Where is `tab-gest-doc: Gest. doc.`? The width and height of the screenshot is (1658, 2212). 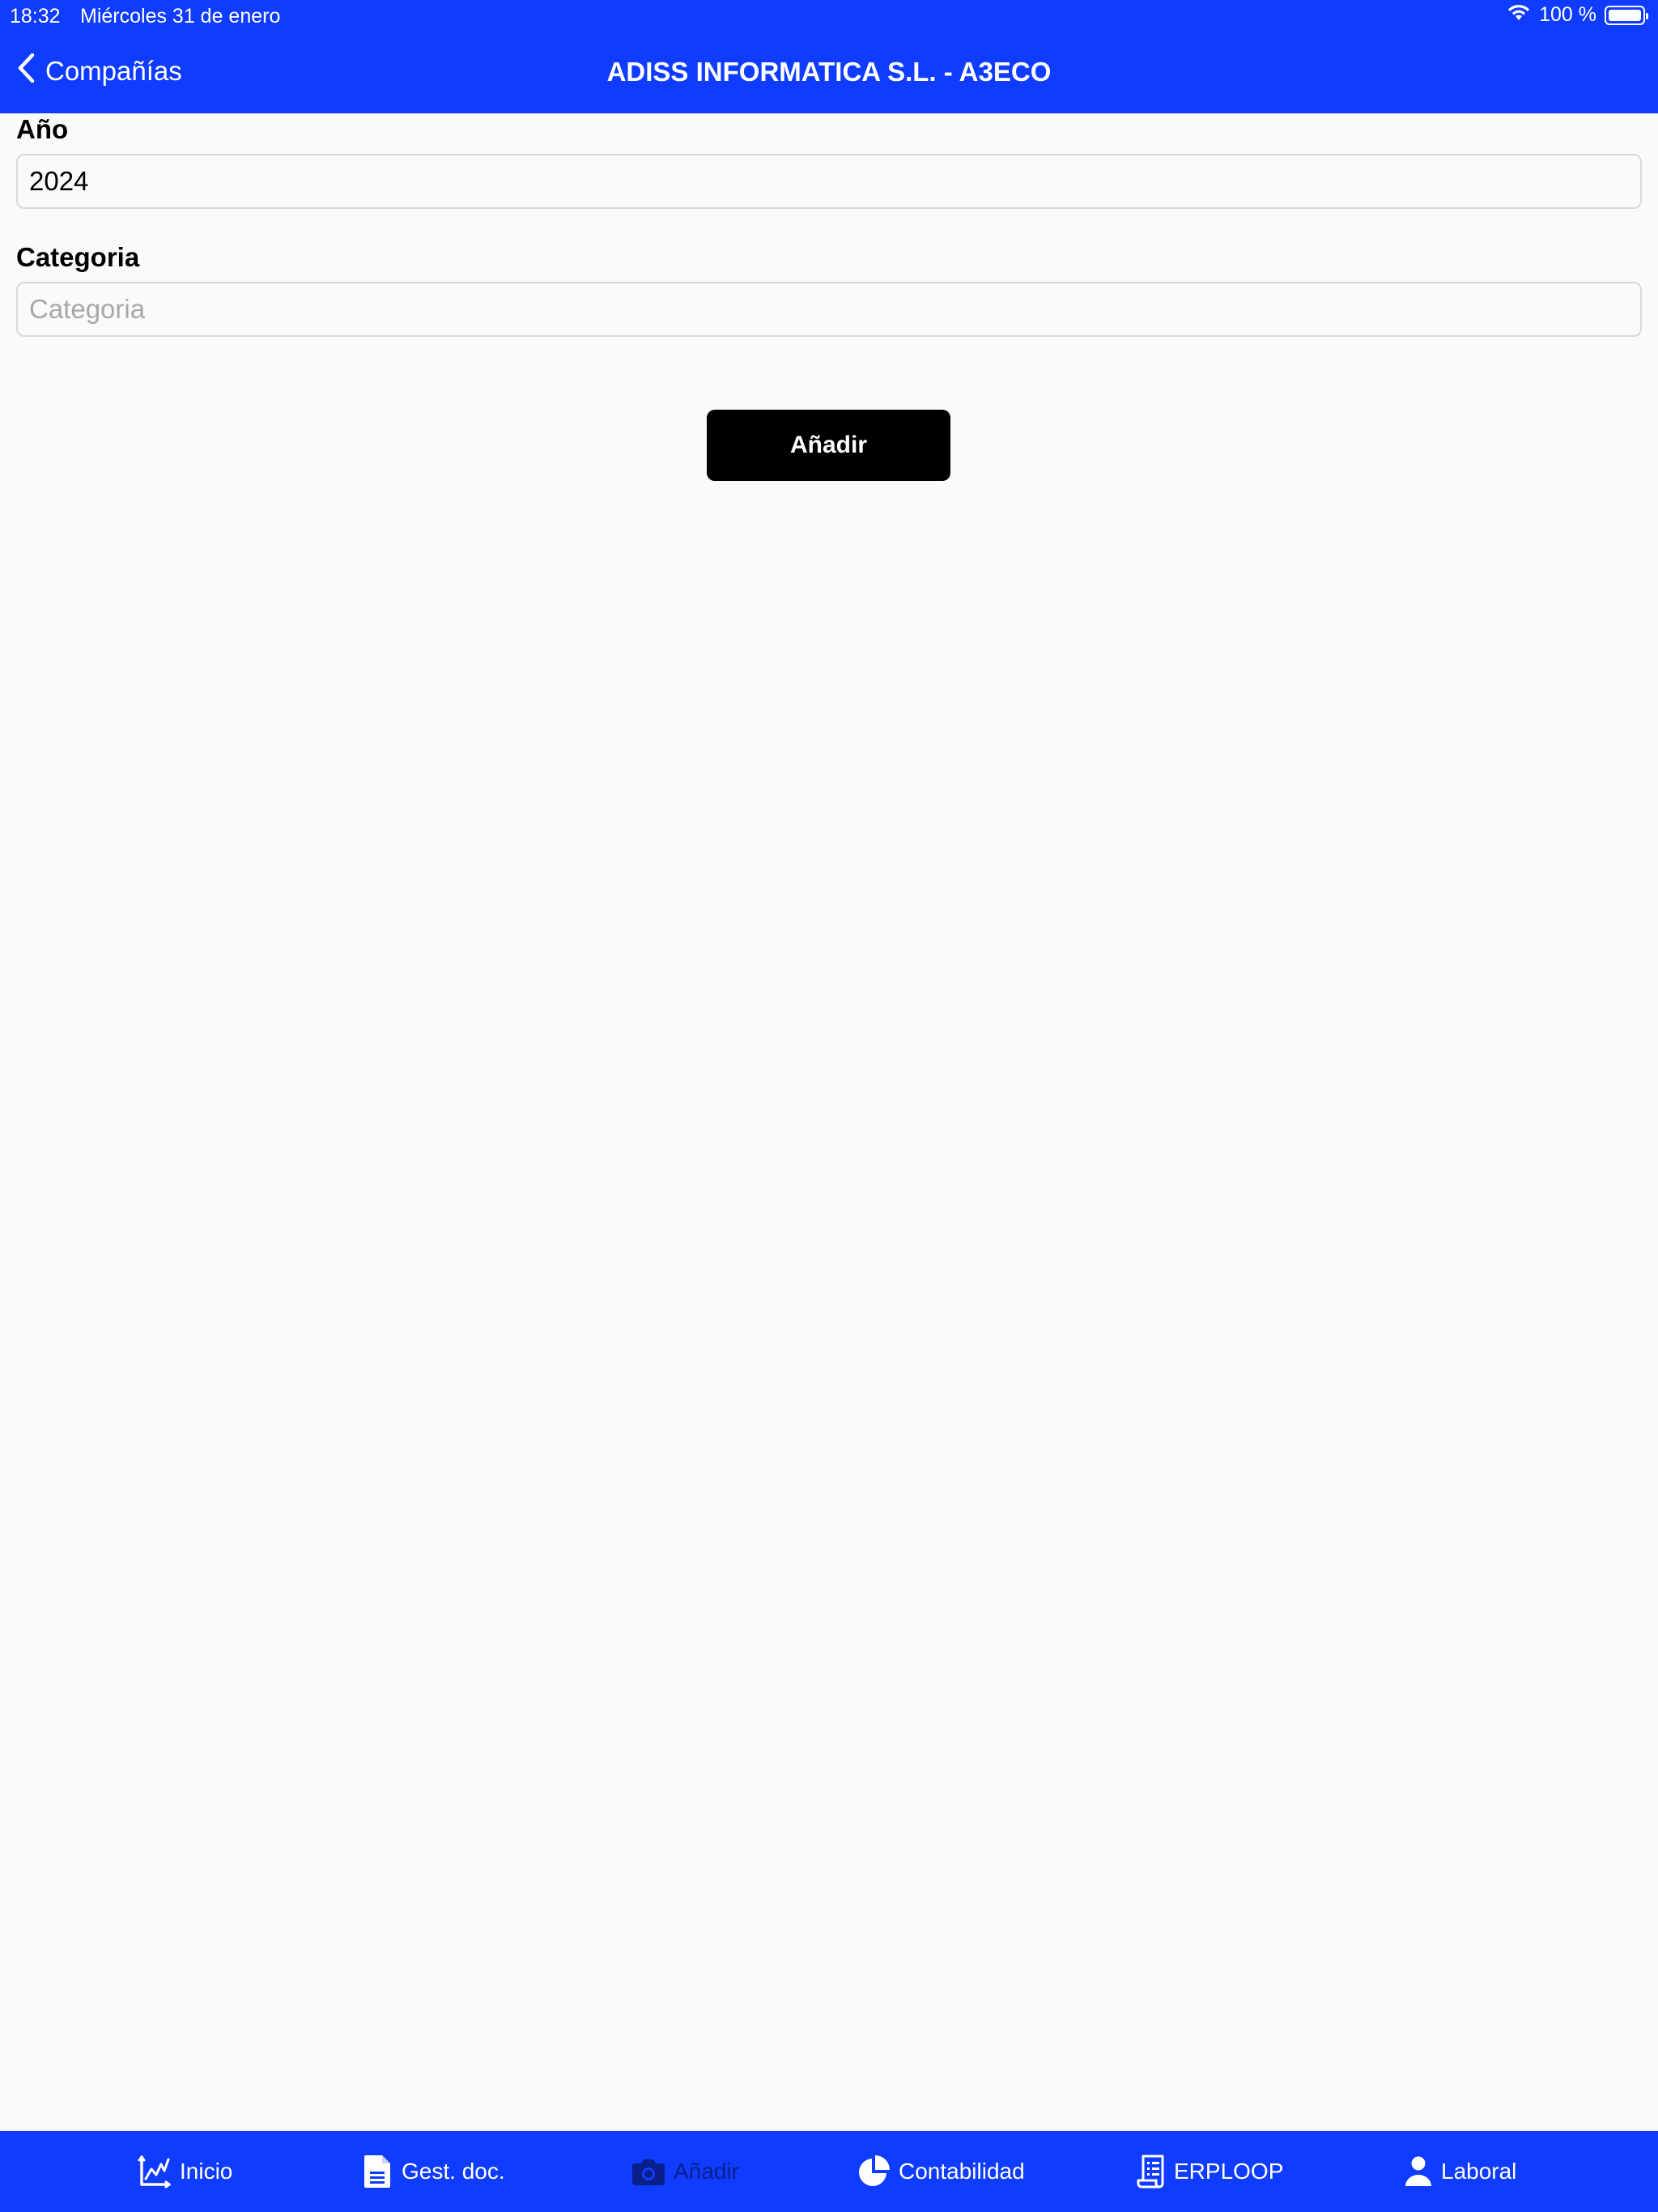 tab-gest-doc: Gest. doc. is located at coordinates (433, 2171).